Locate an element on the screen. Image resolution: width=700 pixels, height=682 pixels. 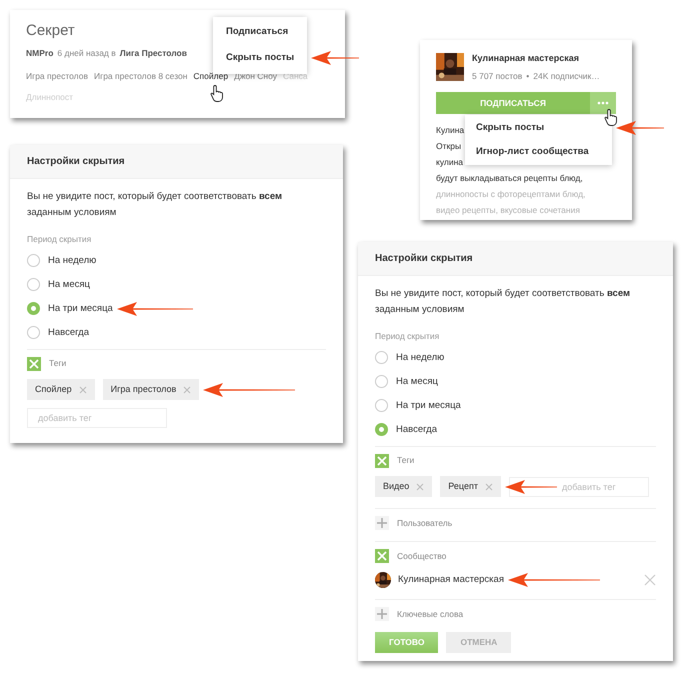
post-time: 6 дней назад в is located at coordinates (86, 53).